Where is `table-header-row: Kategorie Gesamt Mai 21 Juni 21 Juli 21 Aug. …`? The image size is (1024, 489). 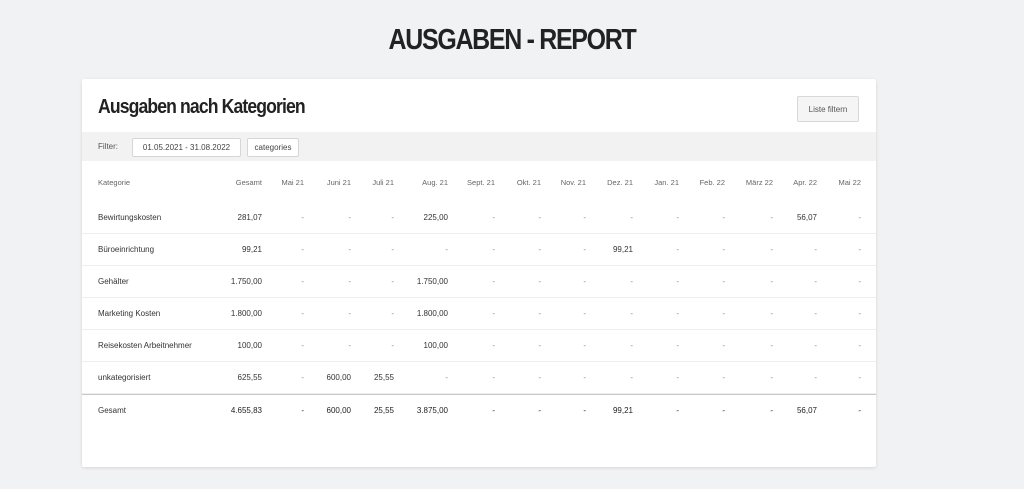 table-header-row: Kategorie Gesamt Mai 21 Juni 21 Juli 21 Aug. … is located at coordinates (479, 182).